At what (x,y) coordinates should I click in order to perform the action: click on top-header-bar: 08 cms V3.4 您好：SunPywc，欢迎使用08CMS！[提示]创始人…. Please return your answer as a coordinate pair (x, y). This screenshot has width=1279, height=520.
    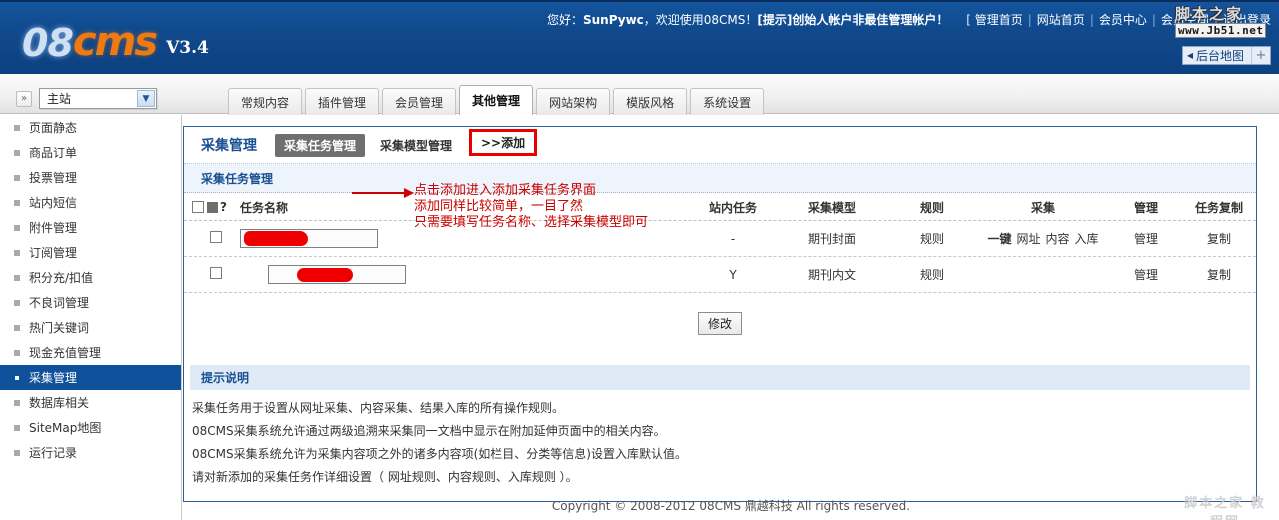
    Looking at the image, I should click on (639, 37).